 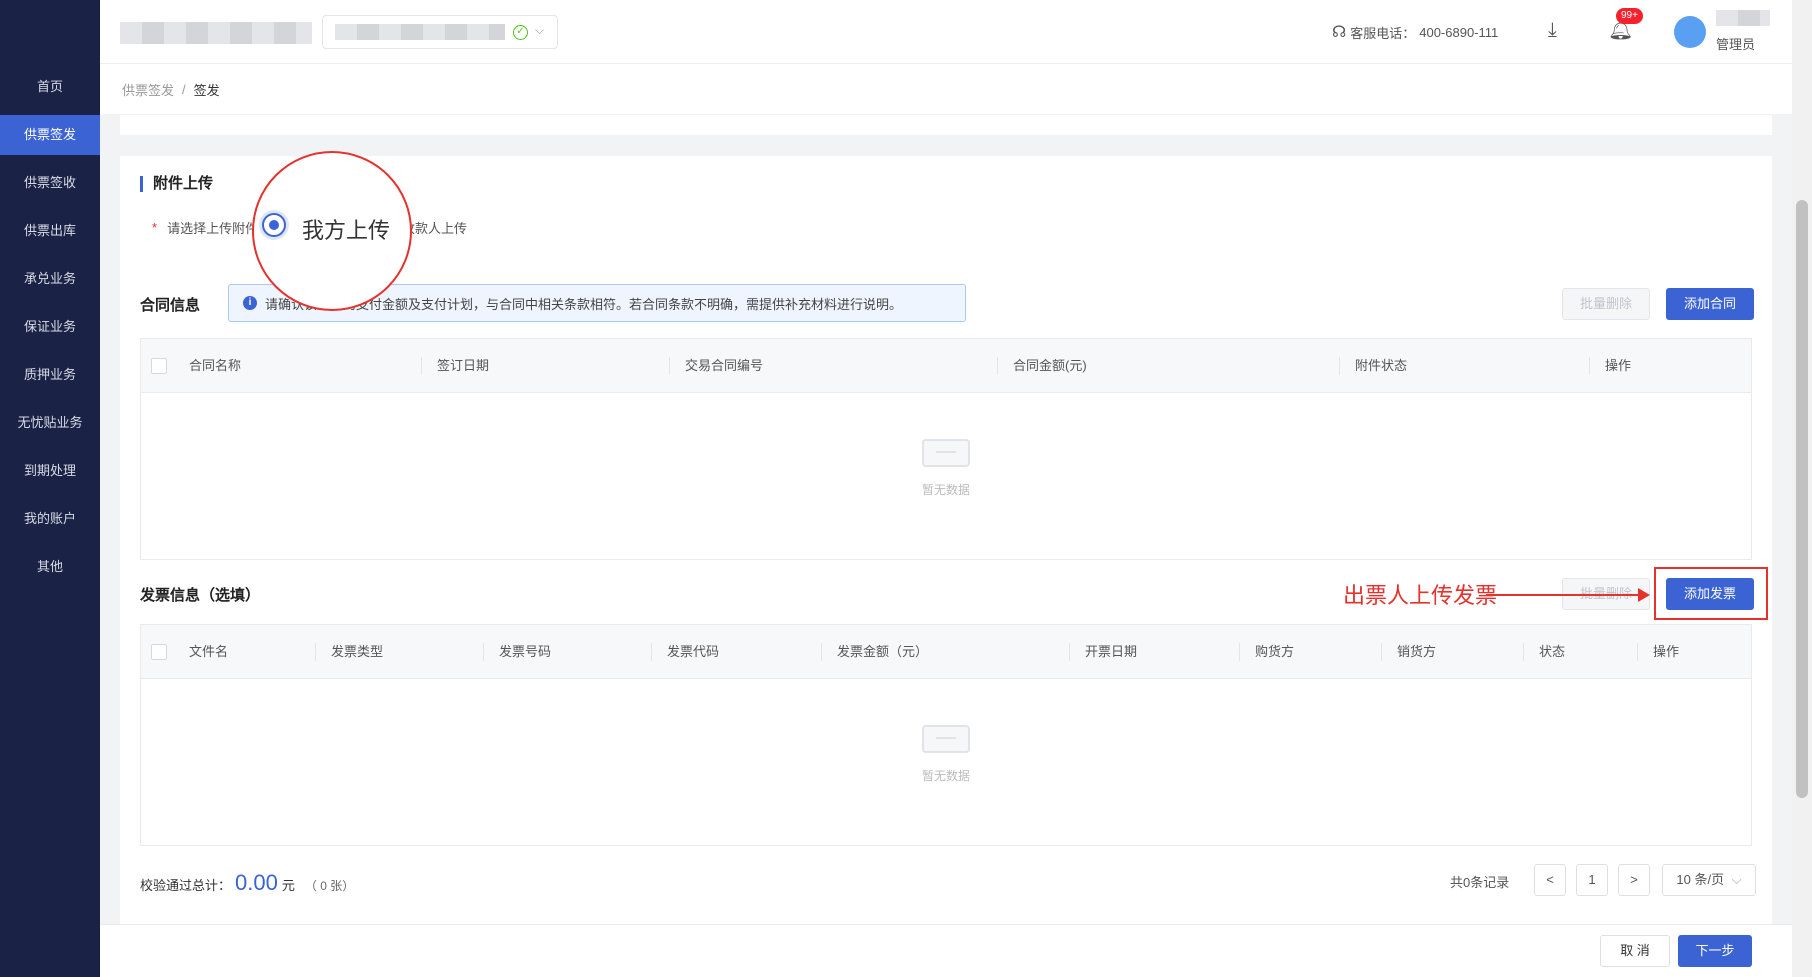 What do you see at coordinates (946, 950) in the screenshot?
I see `footer-action-bar: 取 消 下一步` at bounding box center [946, 950].